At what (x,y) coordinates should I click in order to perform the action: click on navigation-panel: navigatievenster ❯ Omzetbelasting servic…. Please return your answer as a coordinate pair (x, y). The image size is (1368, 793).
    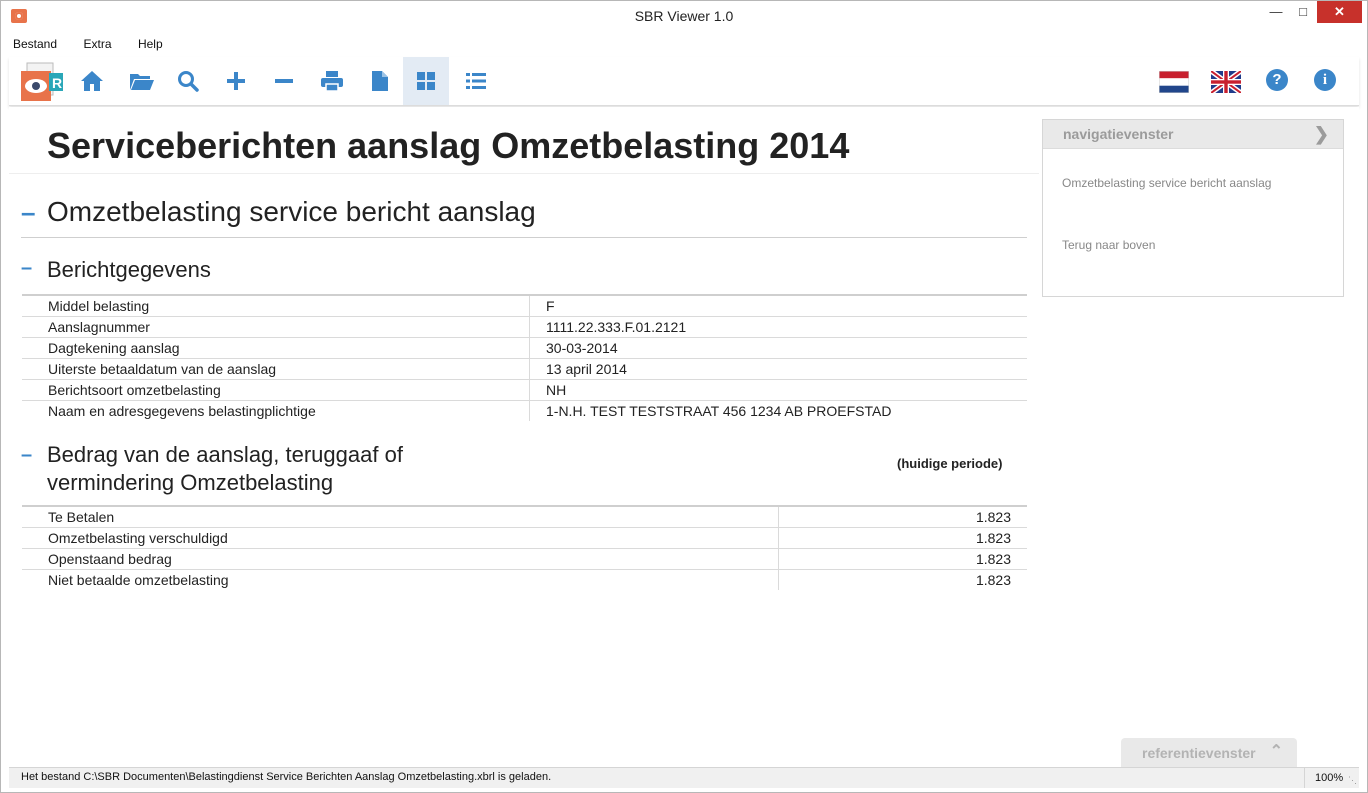
    Looking at the image, I should click on (1193, 208).